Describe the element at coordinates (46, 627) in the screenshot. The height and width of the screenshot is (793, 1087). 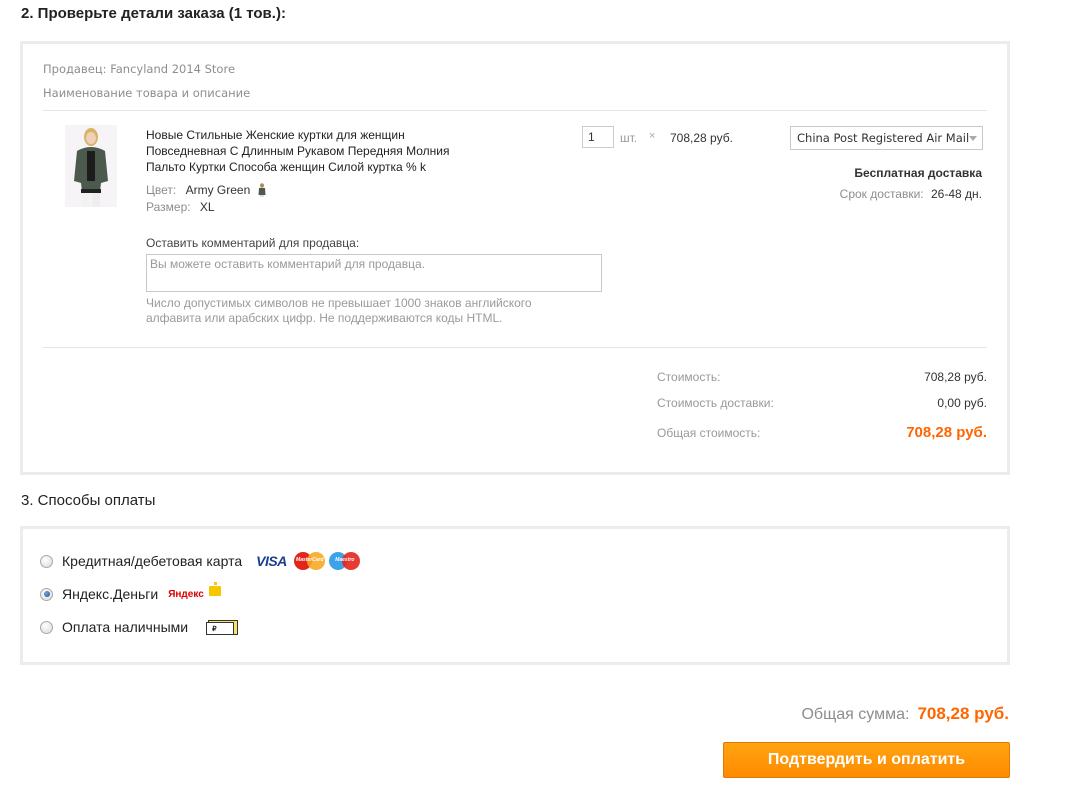
I see `radio-cash` at that location.